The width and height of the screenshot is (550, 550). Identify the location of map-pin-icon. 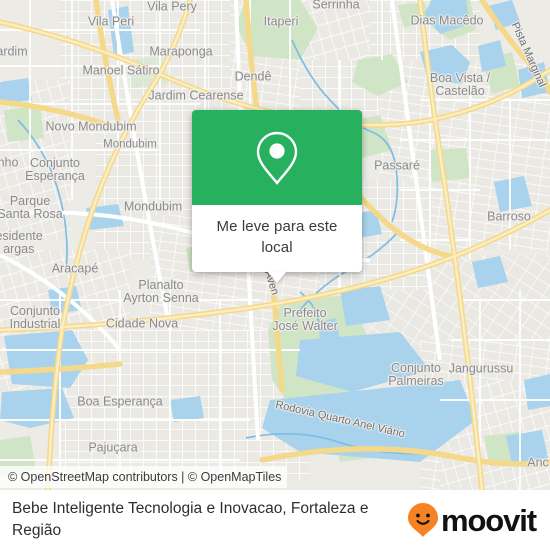
(277, 158).